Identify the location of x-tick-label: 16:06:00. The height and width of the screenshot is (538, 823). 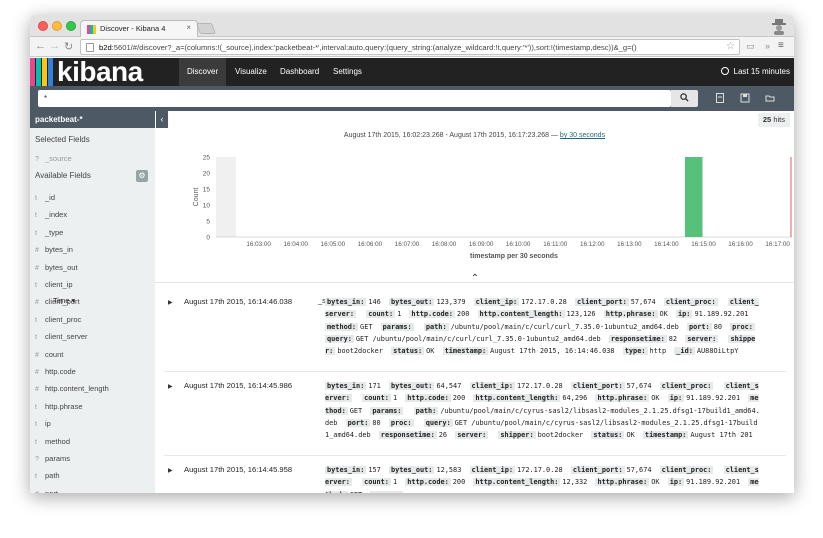
(370, 244).